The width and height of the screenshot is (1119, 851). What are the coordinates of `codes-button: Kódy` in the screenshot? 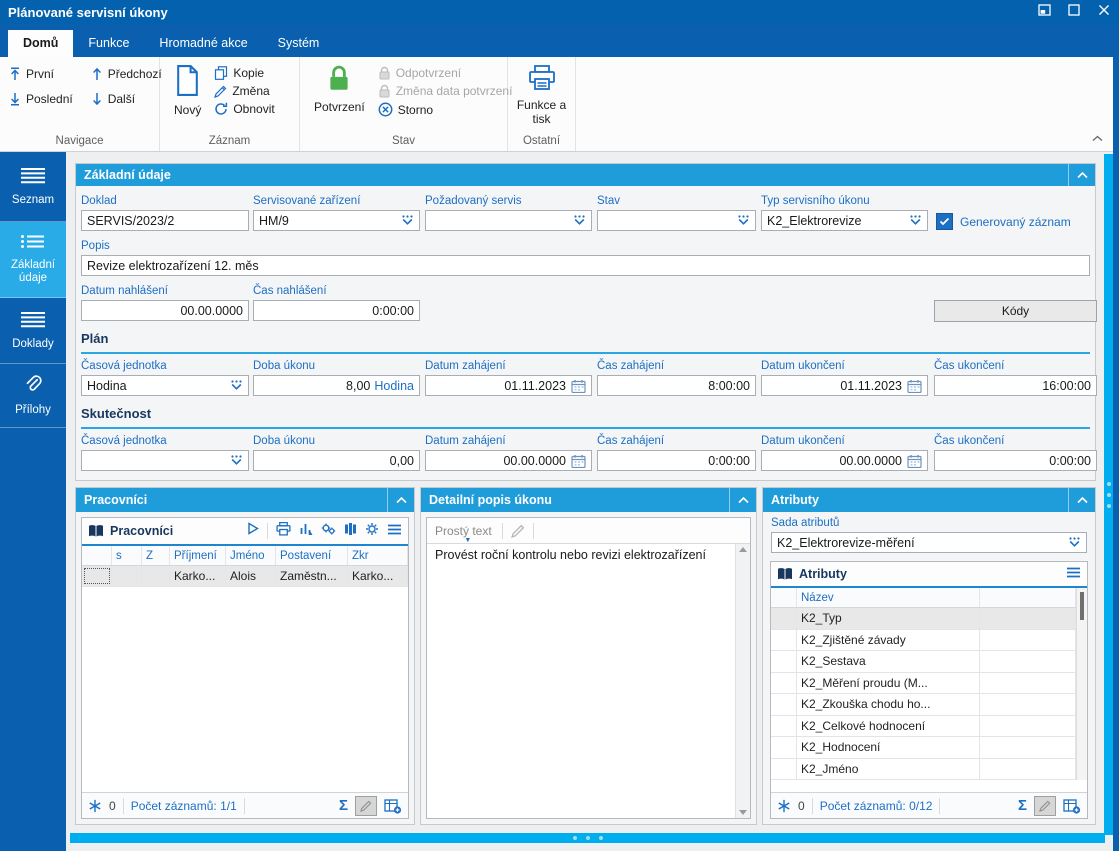 It's located at (1015, 311).